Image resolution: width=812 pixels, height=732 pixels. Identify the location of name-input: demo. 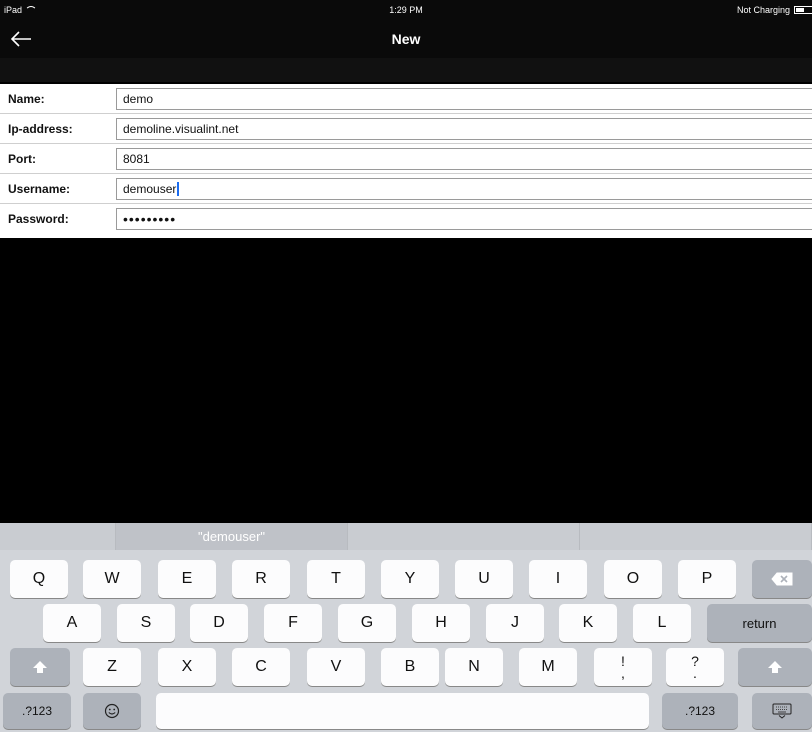
(464, 98).